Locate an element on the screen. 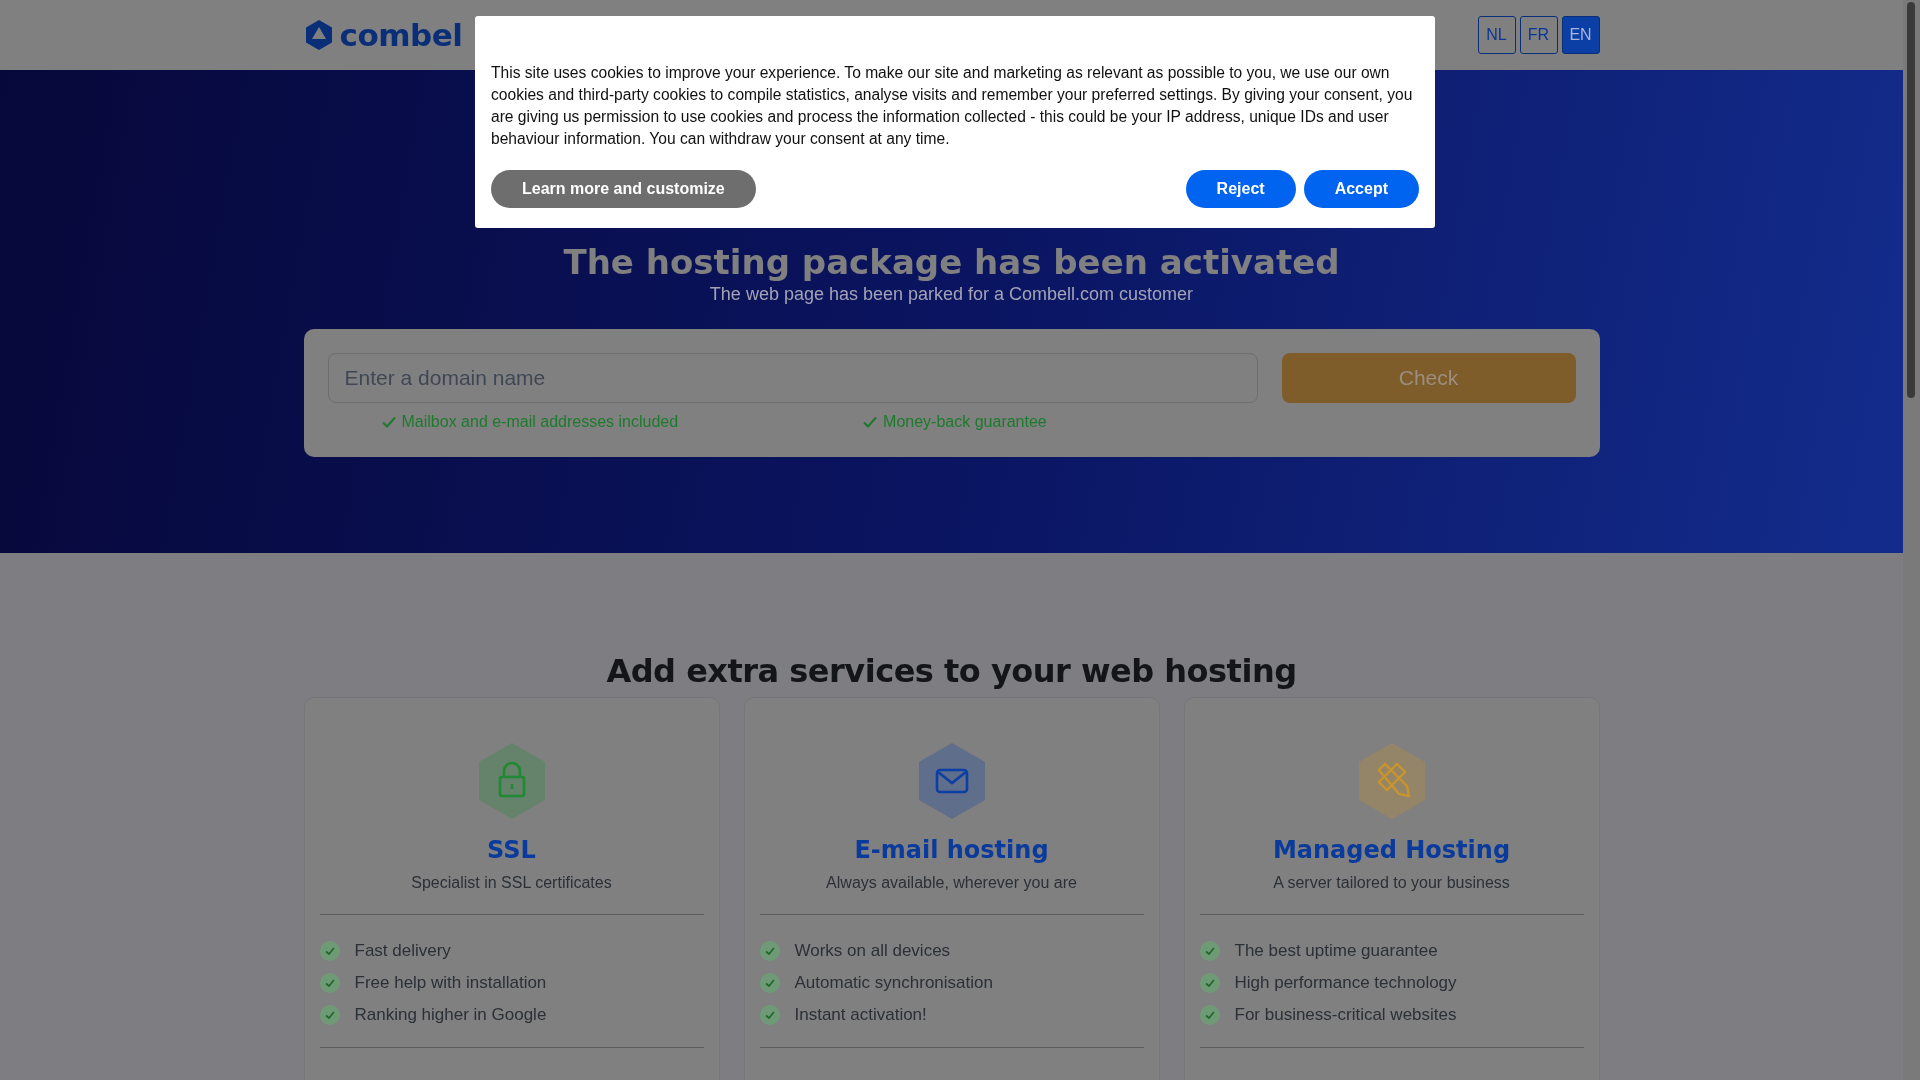 This screenshot has height=1080, width=1920. language-button: EN is located at coordinates (1580, 35).